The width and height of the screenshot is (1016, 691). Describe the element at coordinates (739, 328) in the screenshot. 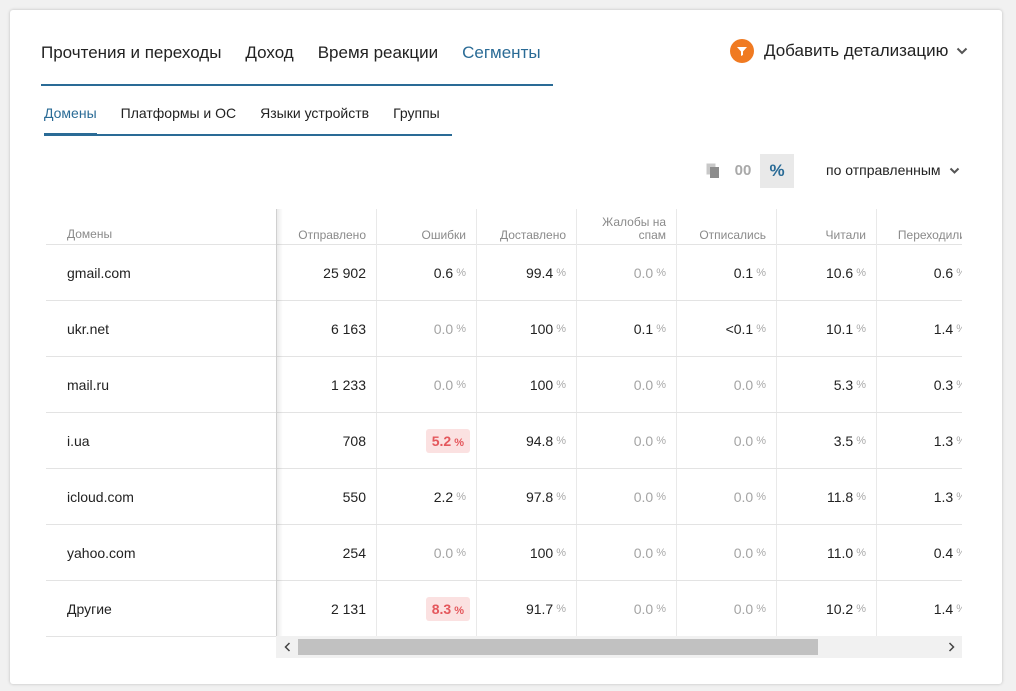

I see `cell-value: <0.1` at that location.